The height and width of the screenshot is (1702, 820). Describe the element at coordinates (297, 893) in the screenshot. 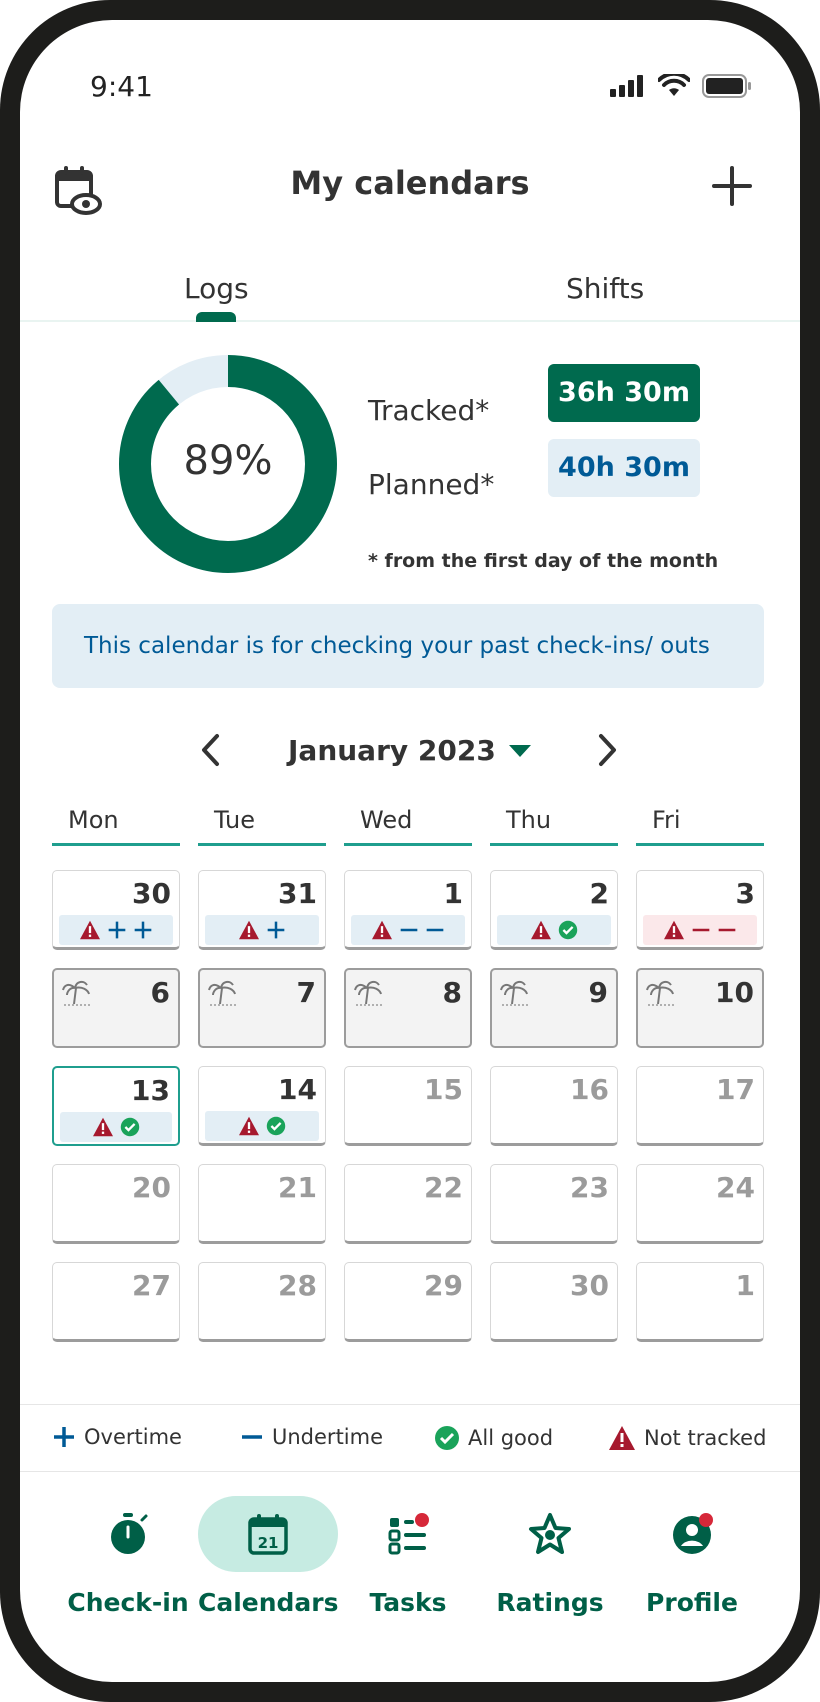

I see `day-number: 31` at that location.